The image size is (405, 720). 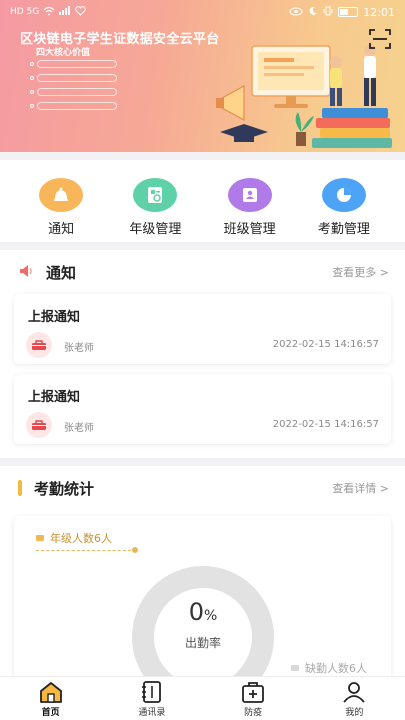 What do you see at coordinates (64, 488) in the screenshot?
I see `attendance-title: 考勤统计` at bounding box center [64, 488].